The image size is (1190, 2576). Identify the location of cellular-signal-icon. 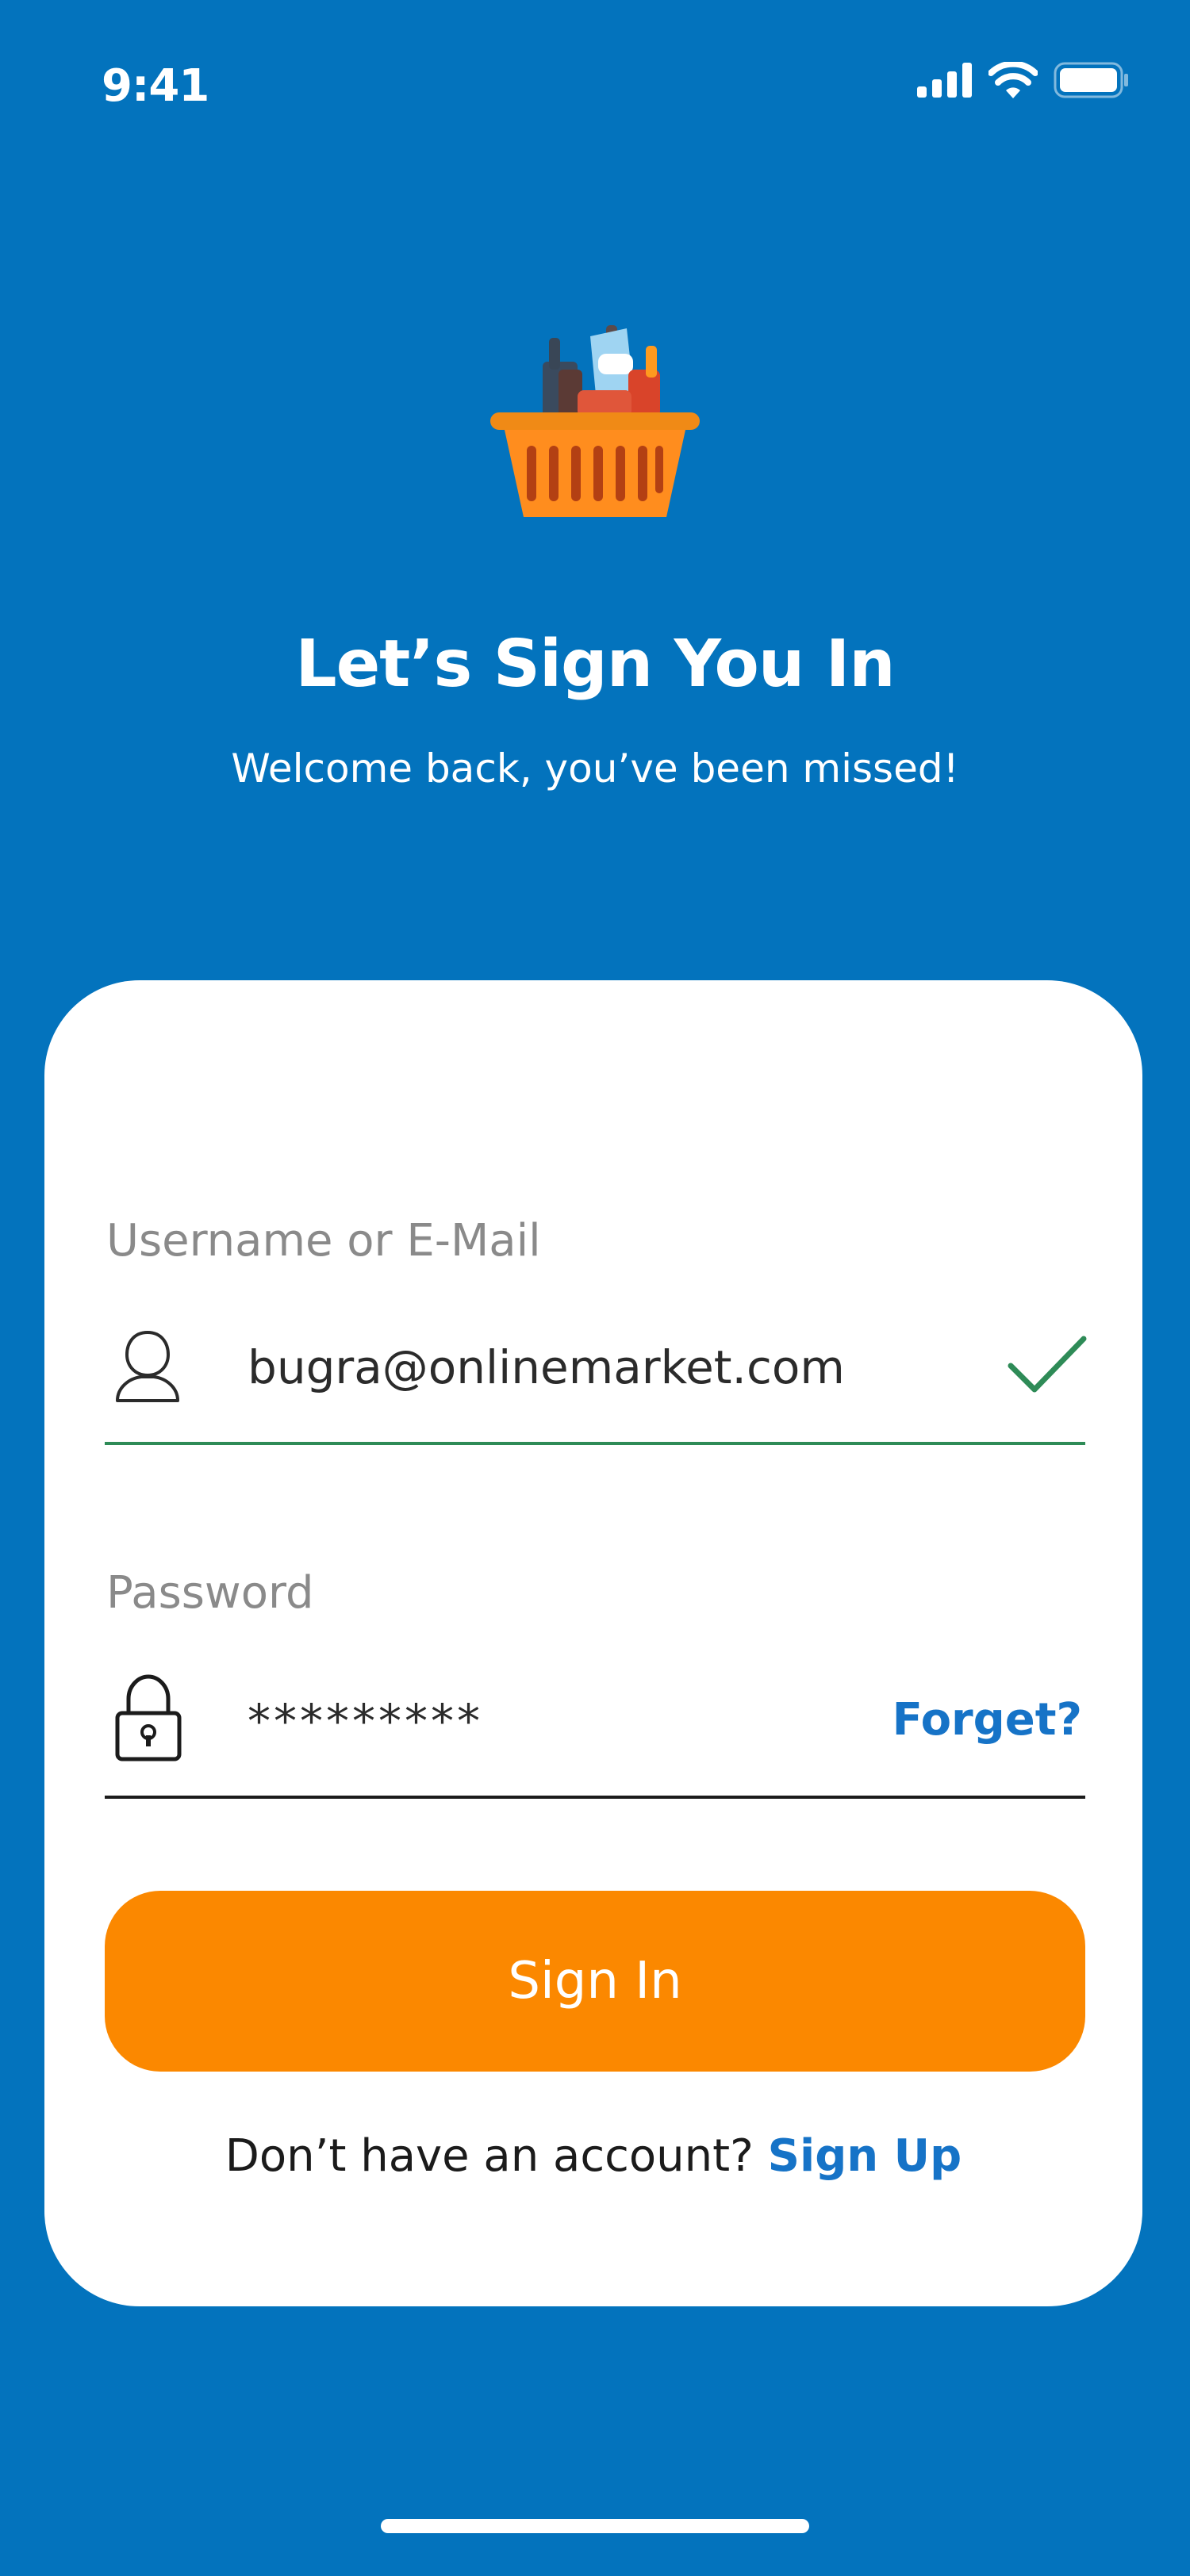
(944, 80).